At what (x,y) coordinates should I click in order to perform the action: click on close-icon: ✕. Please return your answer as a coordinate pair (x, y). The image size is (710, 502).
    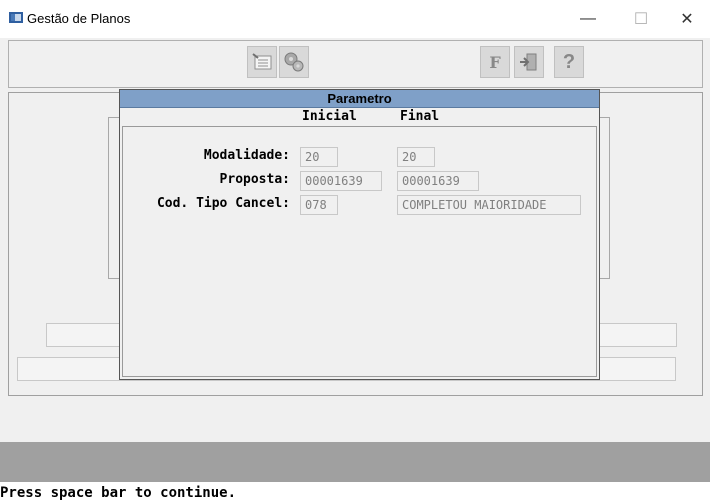
    Looking at the image, I should click on (687, 19).